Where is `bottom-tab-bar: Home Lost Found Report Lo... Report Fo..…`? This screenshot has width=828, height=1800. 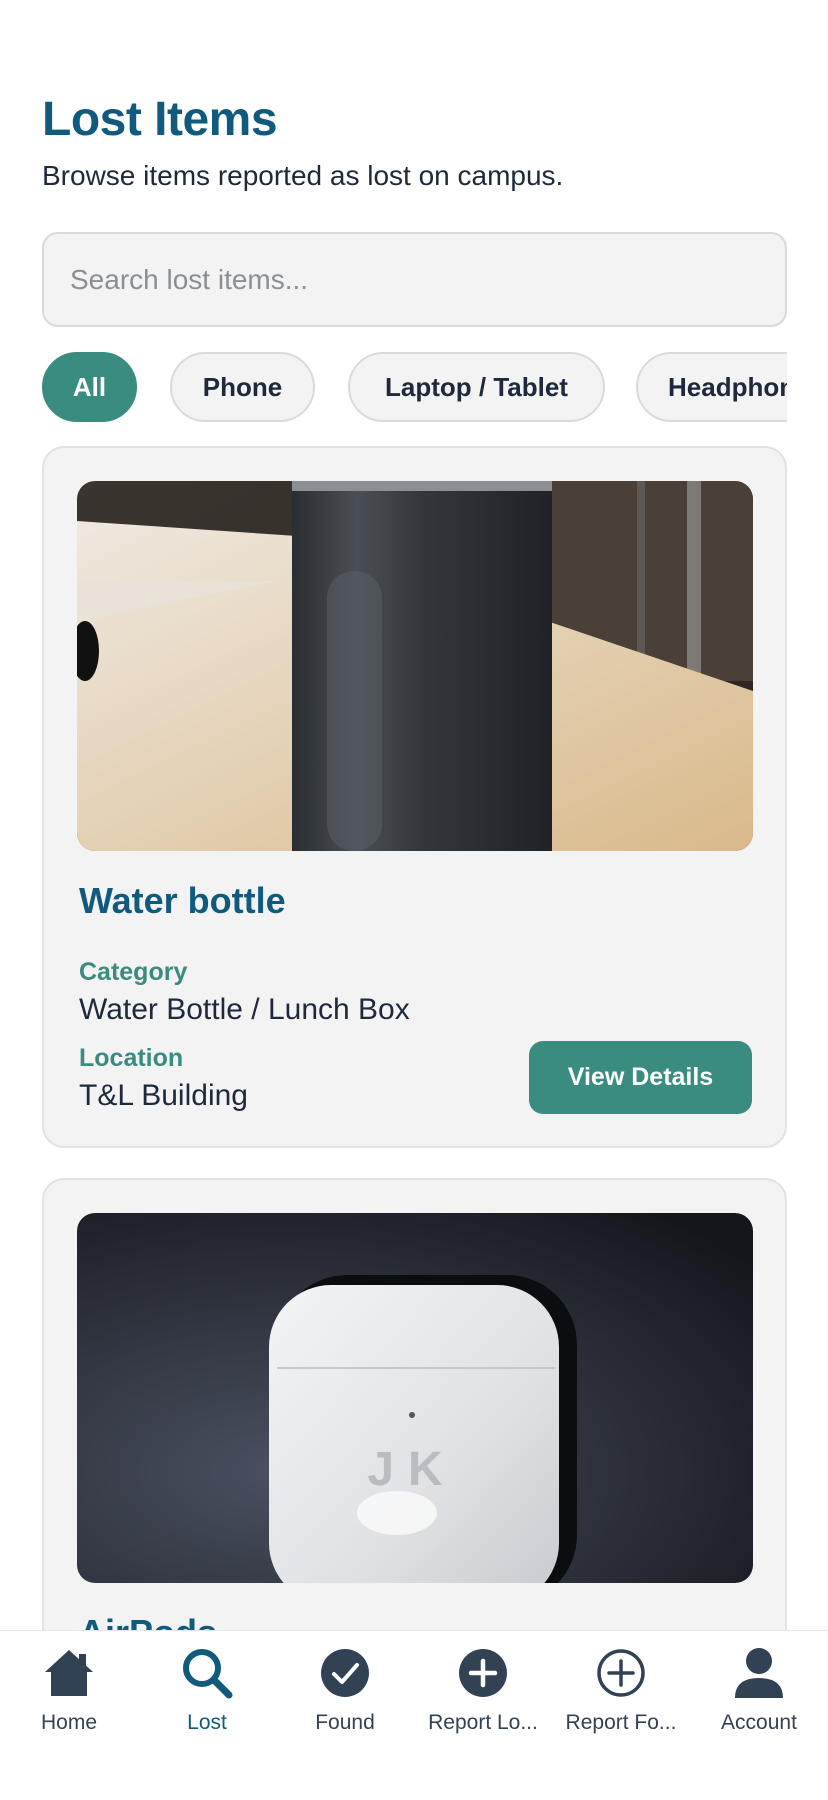 bottom-tab-bar: Home Lost Found Report Lo... Report Fo..… is located at coordinates (414, 1715).